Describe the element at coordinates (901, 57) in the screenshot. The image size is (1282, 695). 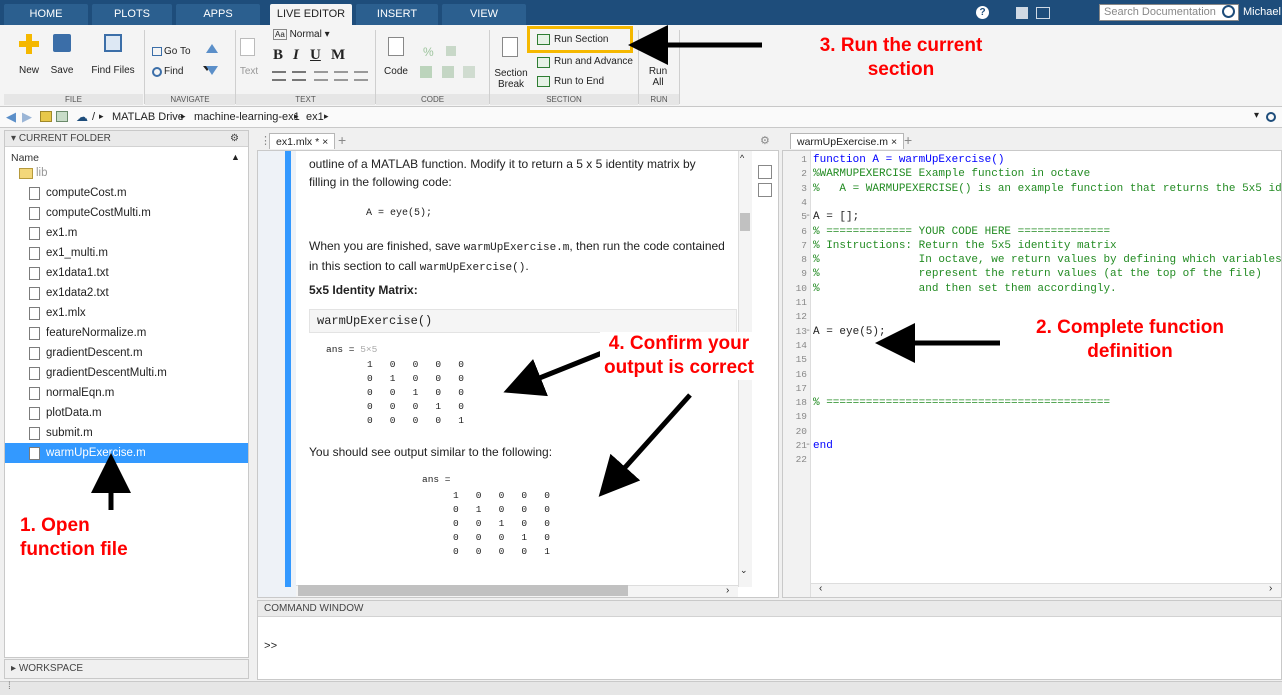
I see `annotation-3: 3. Run the current section` at that location.